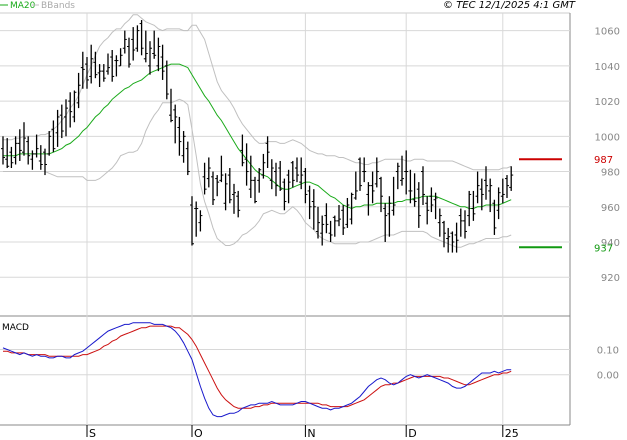 Image resolution: width=627 pixels, height=440 pixels. Describe the element at coordinates (412, 433) in the screenshot. I see `x-tick-label-D: D` at that location.